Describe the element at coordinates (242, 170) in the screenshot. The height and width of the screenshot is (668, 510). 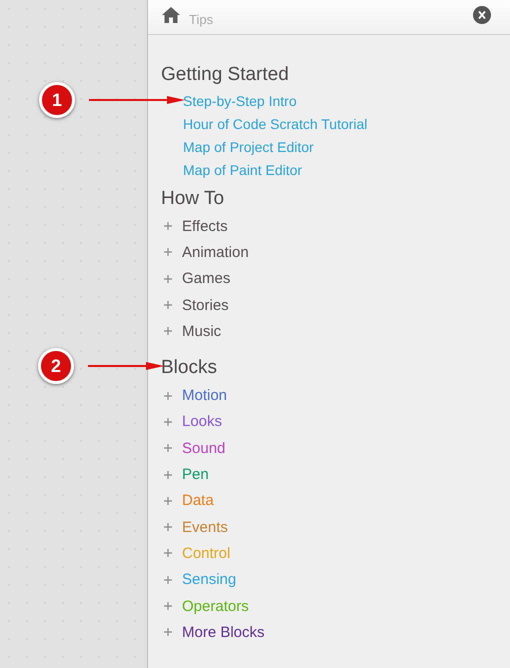
I see `tutorial-link: Map of Paint Editor` at that location.